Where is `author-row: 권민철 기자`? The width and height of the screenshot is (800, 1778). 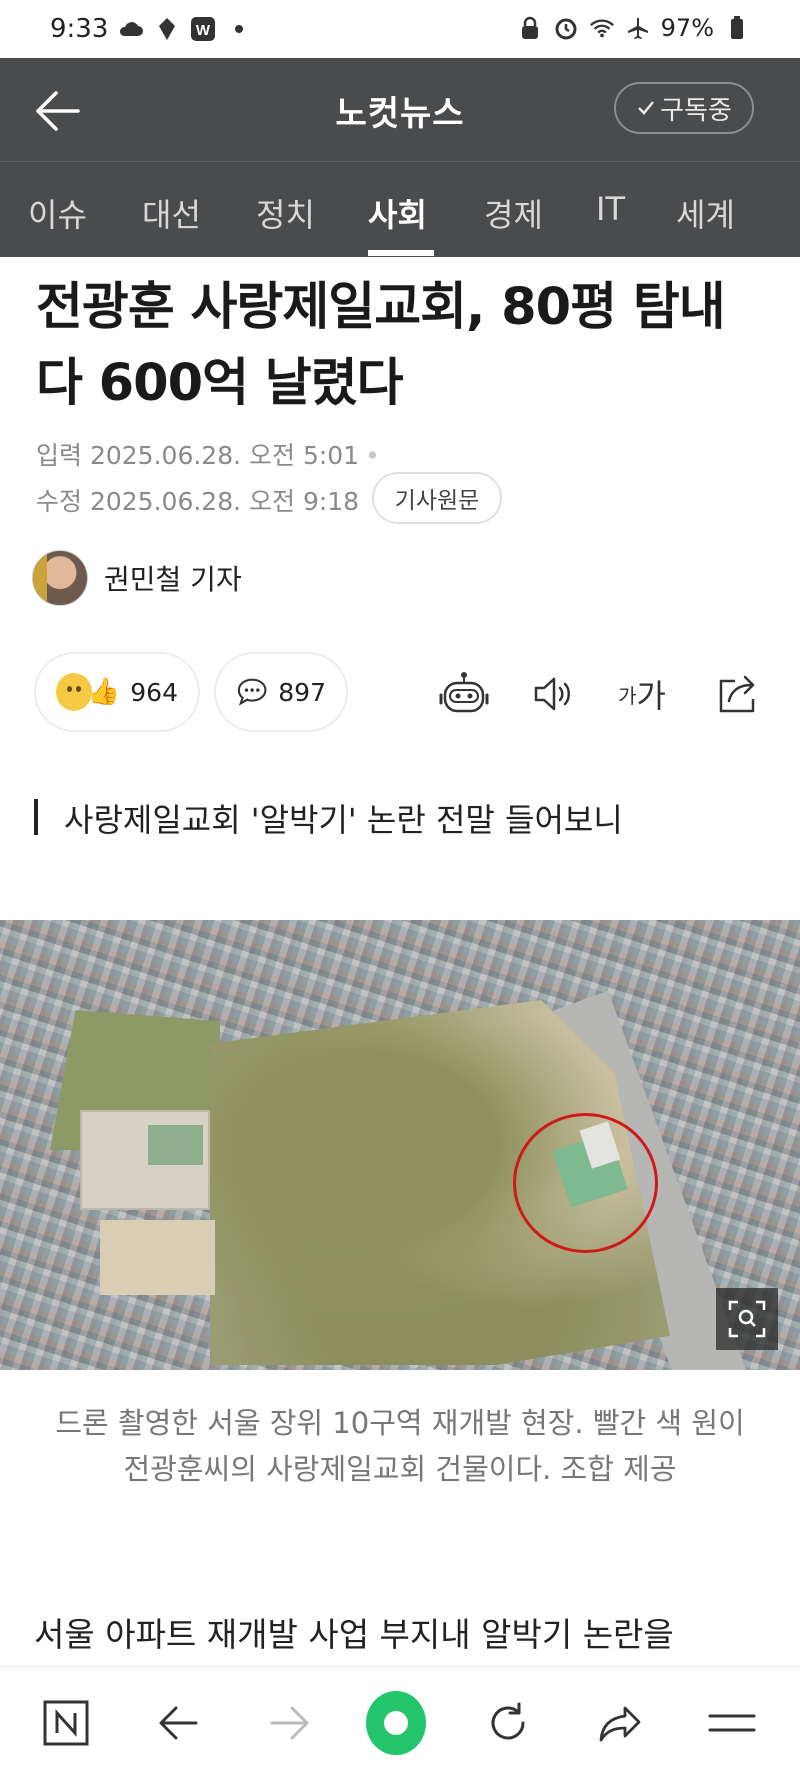 author-row: 권민철 기자 is located at coordinates (137, 578).